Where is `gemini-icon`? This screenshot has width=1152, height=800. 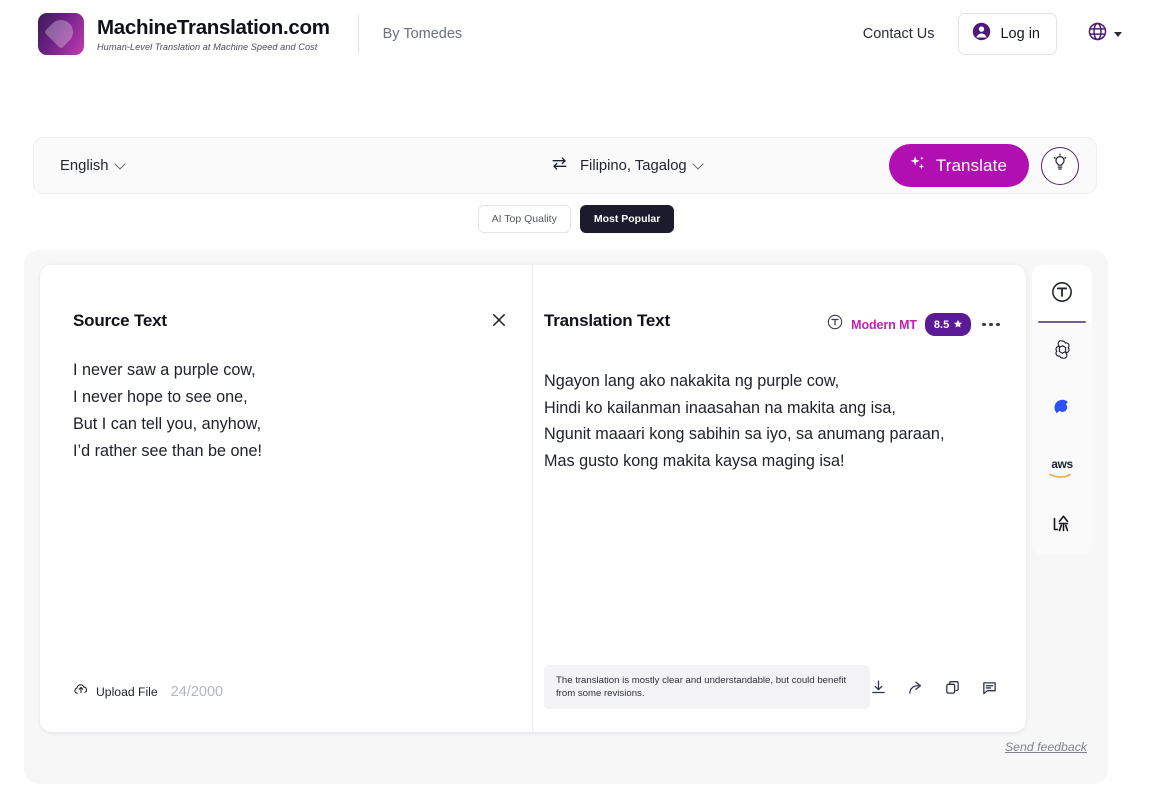 gemini-icon is located at coordinates (1062, 410).